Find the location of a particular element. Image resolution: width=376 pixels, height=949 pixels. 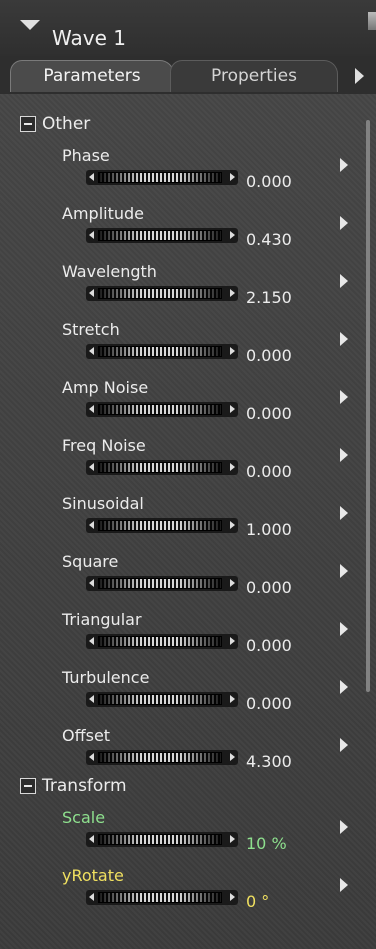

param-label: Amplitude is located at coordinates (103, 213).